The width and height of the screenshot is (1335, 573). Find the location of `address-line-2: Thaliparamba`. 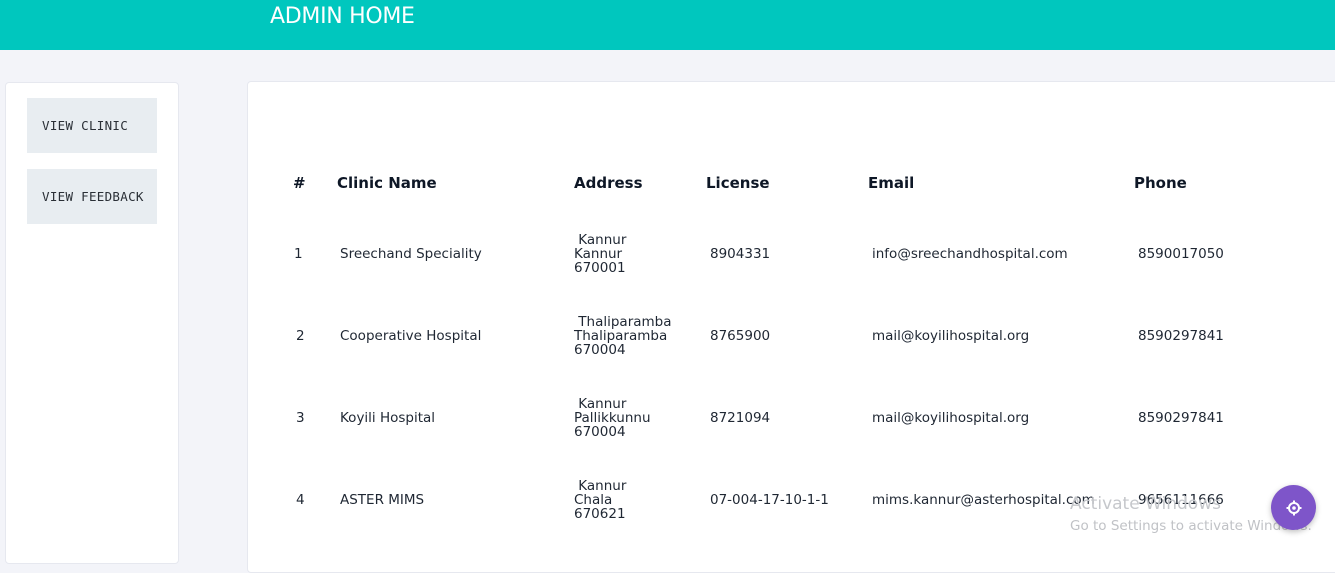

address-line-2: Thaliparamba is located at coordinates (621, 336).